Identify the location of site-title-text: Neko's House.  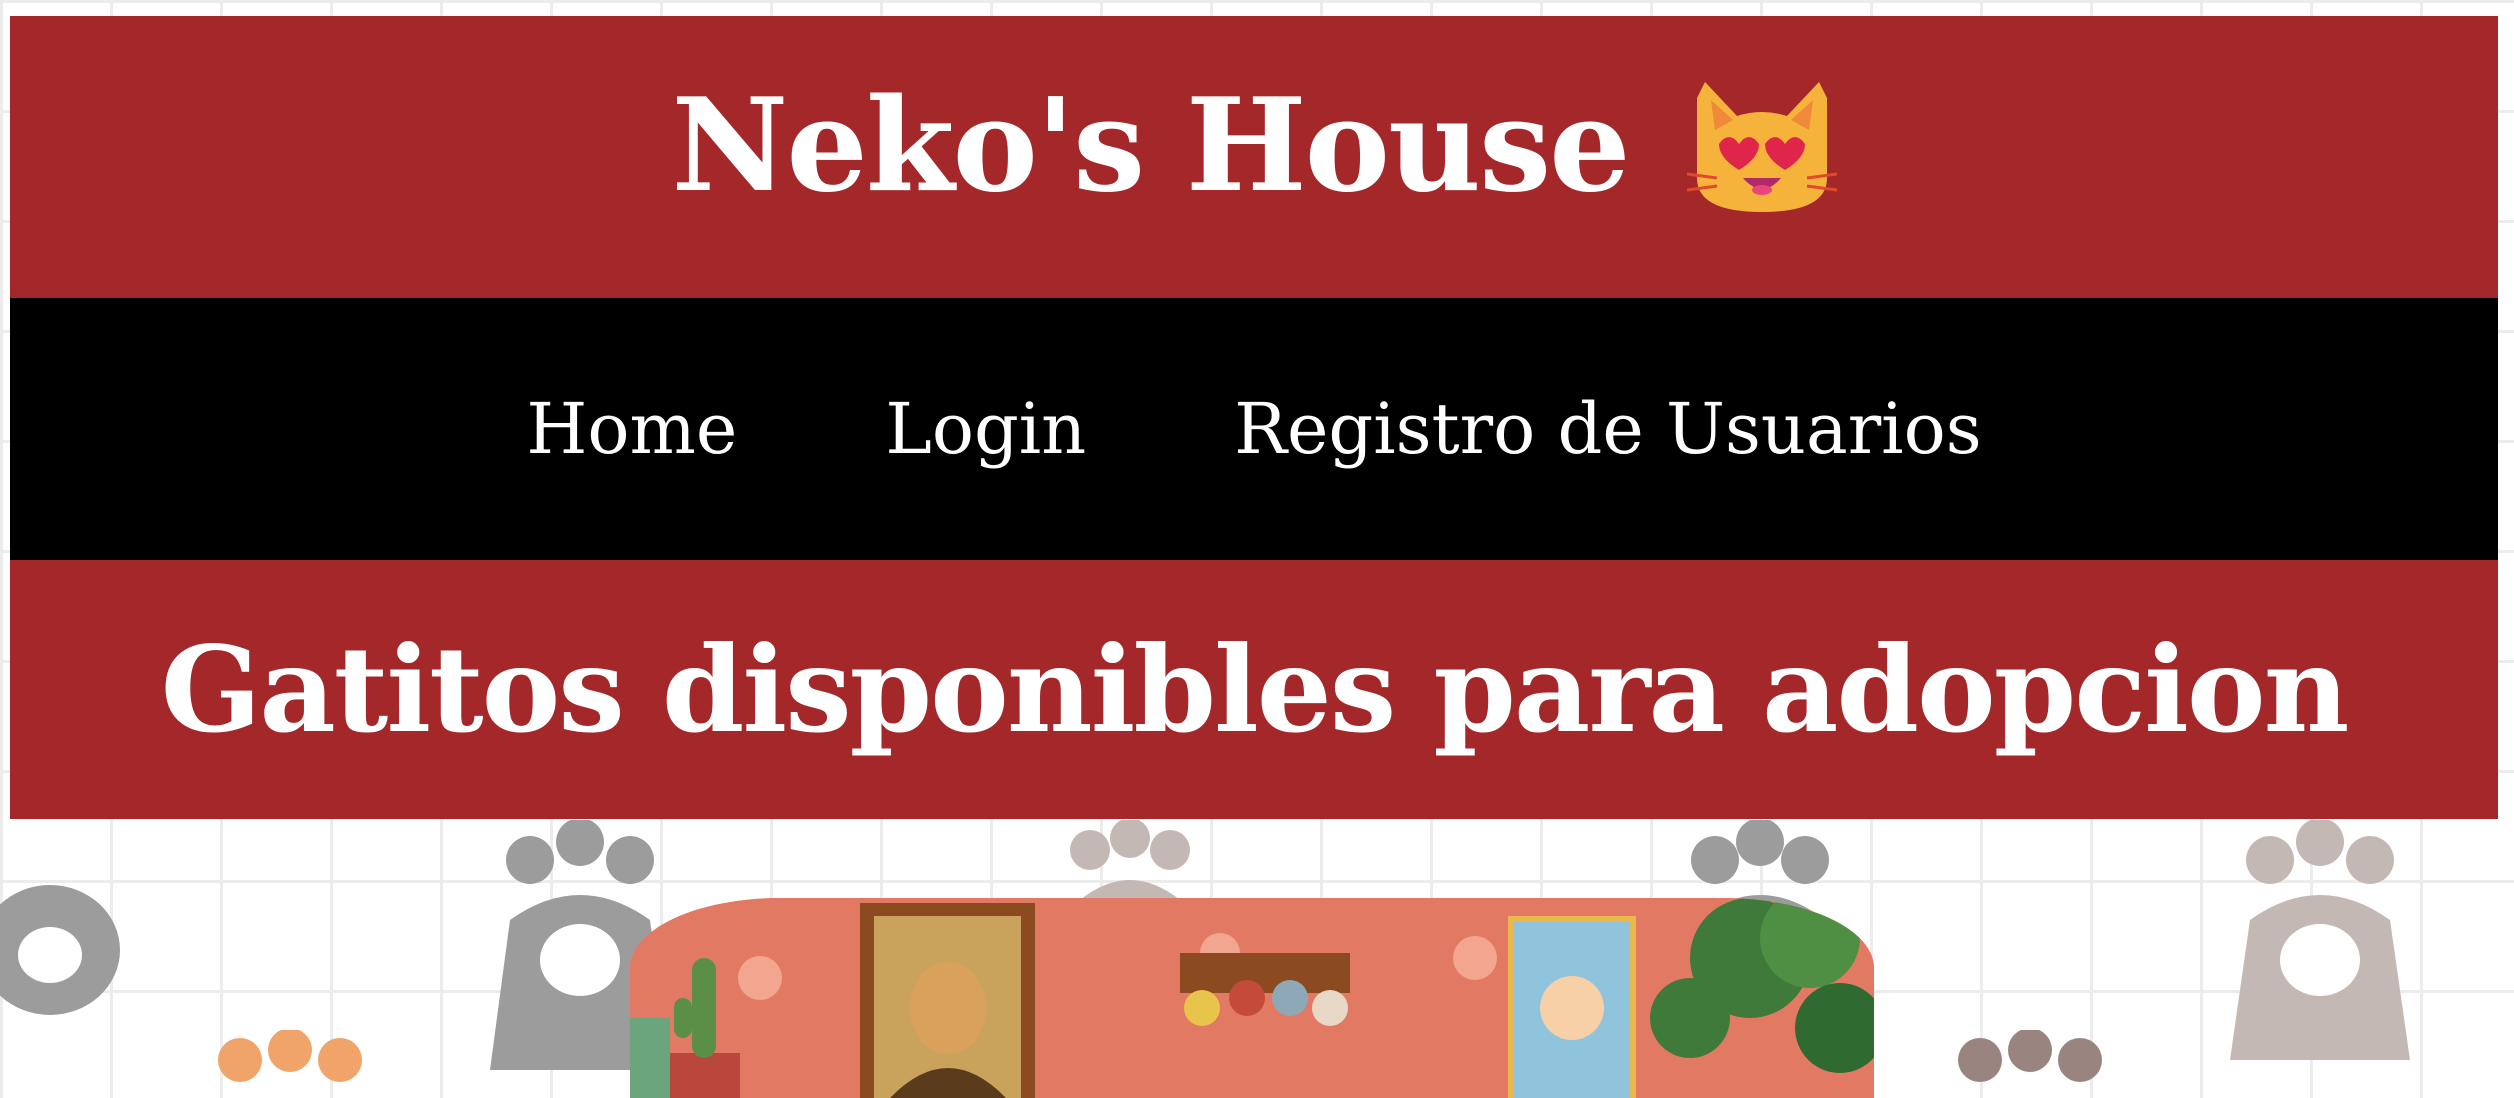
(1150, 146).